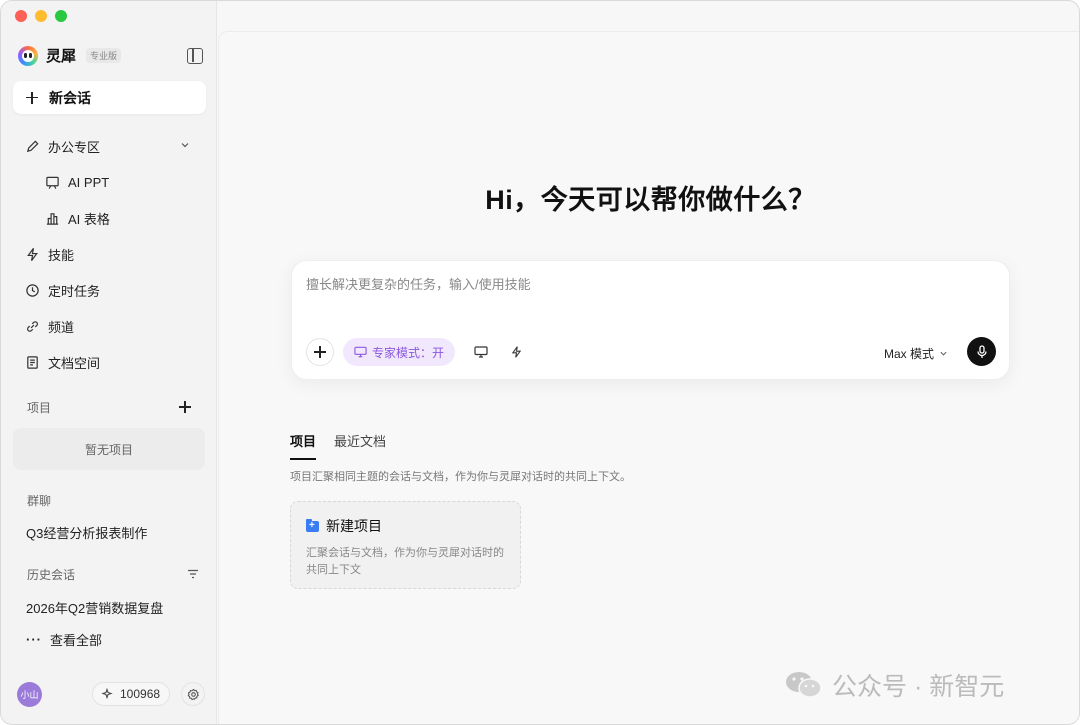 This screenshot has width=1080, height=725. Describe the element at coordinates (354, 526) in the screenshot. I see `new-project-title: 新建项目` at that location.